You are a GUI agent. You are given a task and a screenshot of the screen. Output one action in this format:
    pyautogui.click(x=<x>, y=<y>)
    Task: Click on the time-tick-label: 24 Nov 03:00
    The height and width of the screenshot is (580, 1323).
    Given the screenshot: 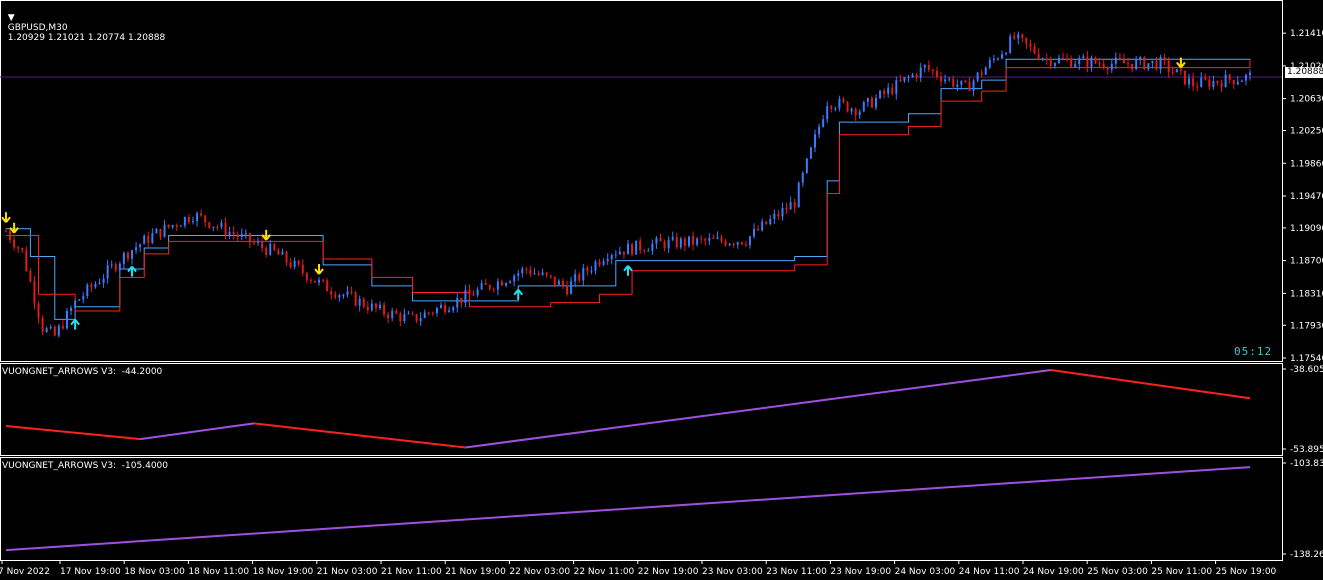 What is the action you would take?
    pyautogui.click(x=925, y=572)
    